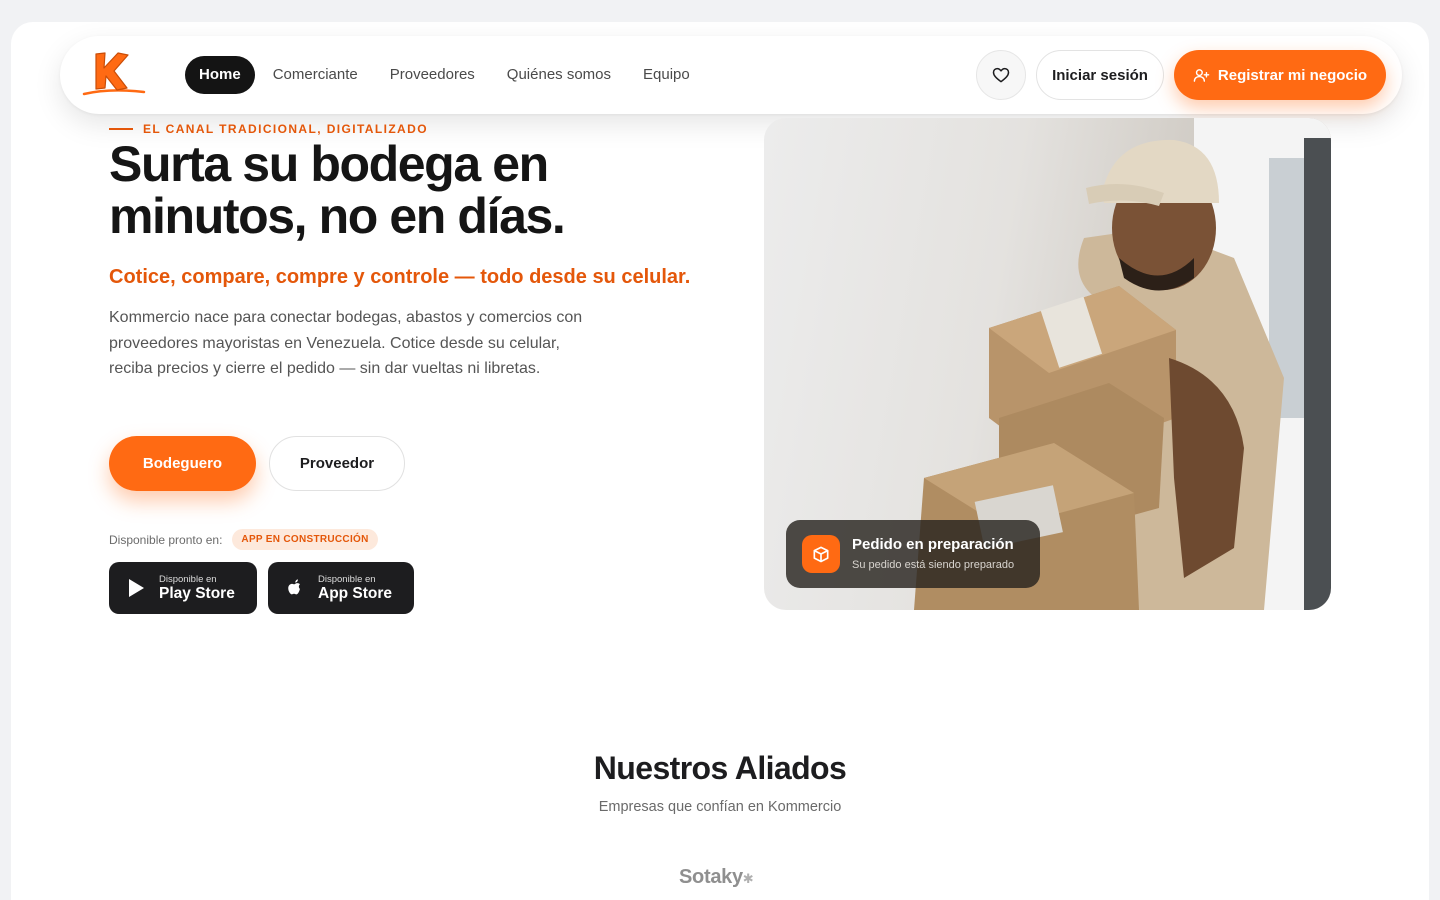  I want to click on order-status-title: Pedido en preparación, so click(933, 544).